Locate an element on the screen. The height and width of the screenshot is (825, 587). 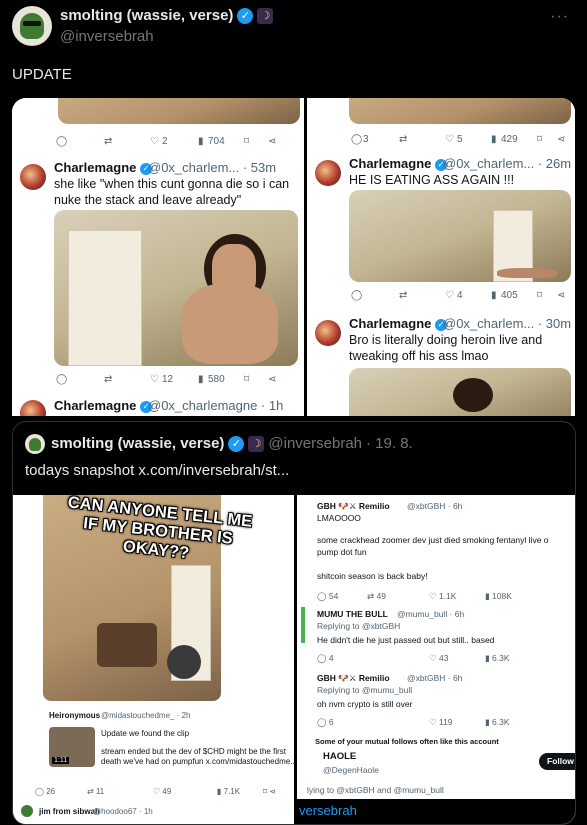
tweet-text-line: pump dot fun is located at coordinates (342, 552).